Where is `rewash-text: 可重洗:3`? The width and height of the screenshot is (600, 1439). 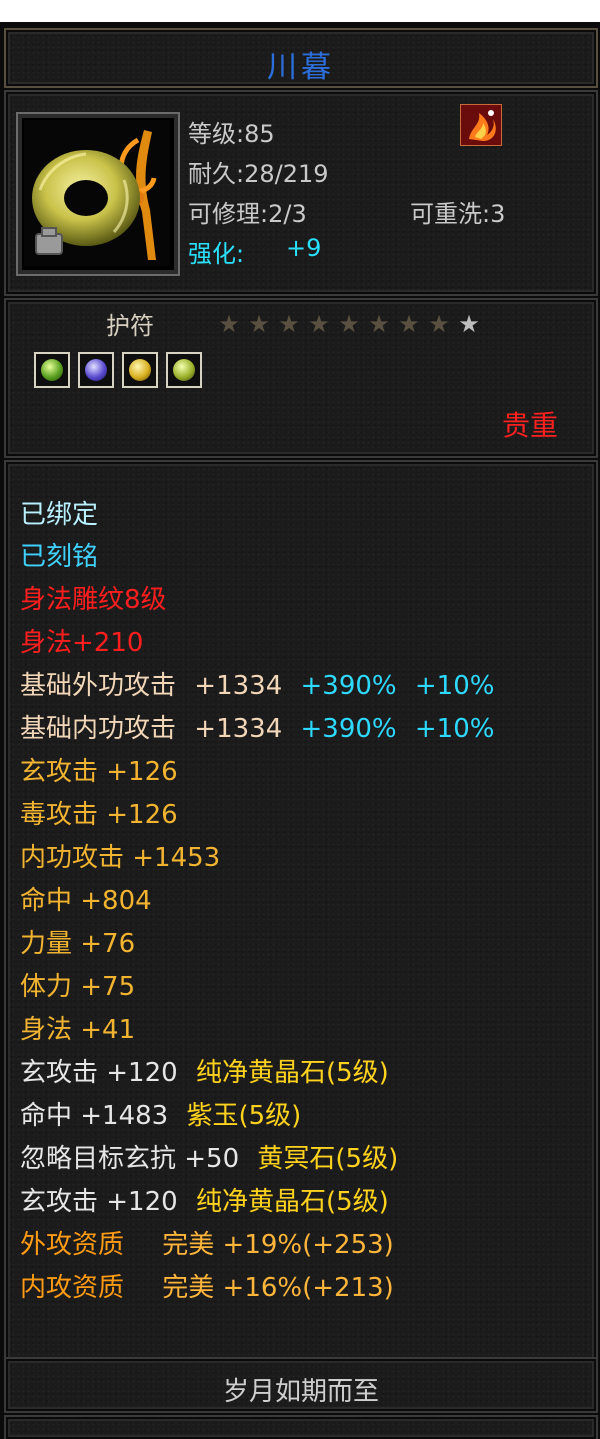 rewash-text: 可重洗:3 is located at coordinates (458, 214).